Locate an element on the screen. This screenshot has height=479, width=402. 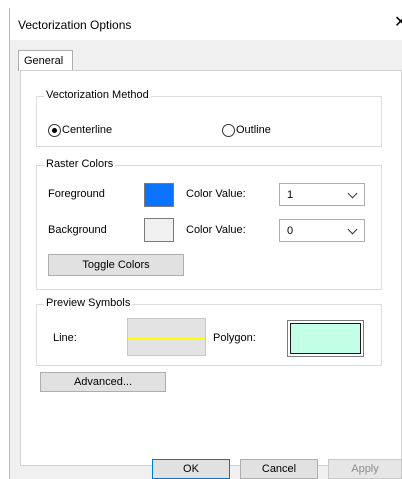
close-icon: ✕ is located at coordinates (398, 23).